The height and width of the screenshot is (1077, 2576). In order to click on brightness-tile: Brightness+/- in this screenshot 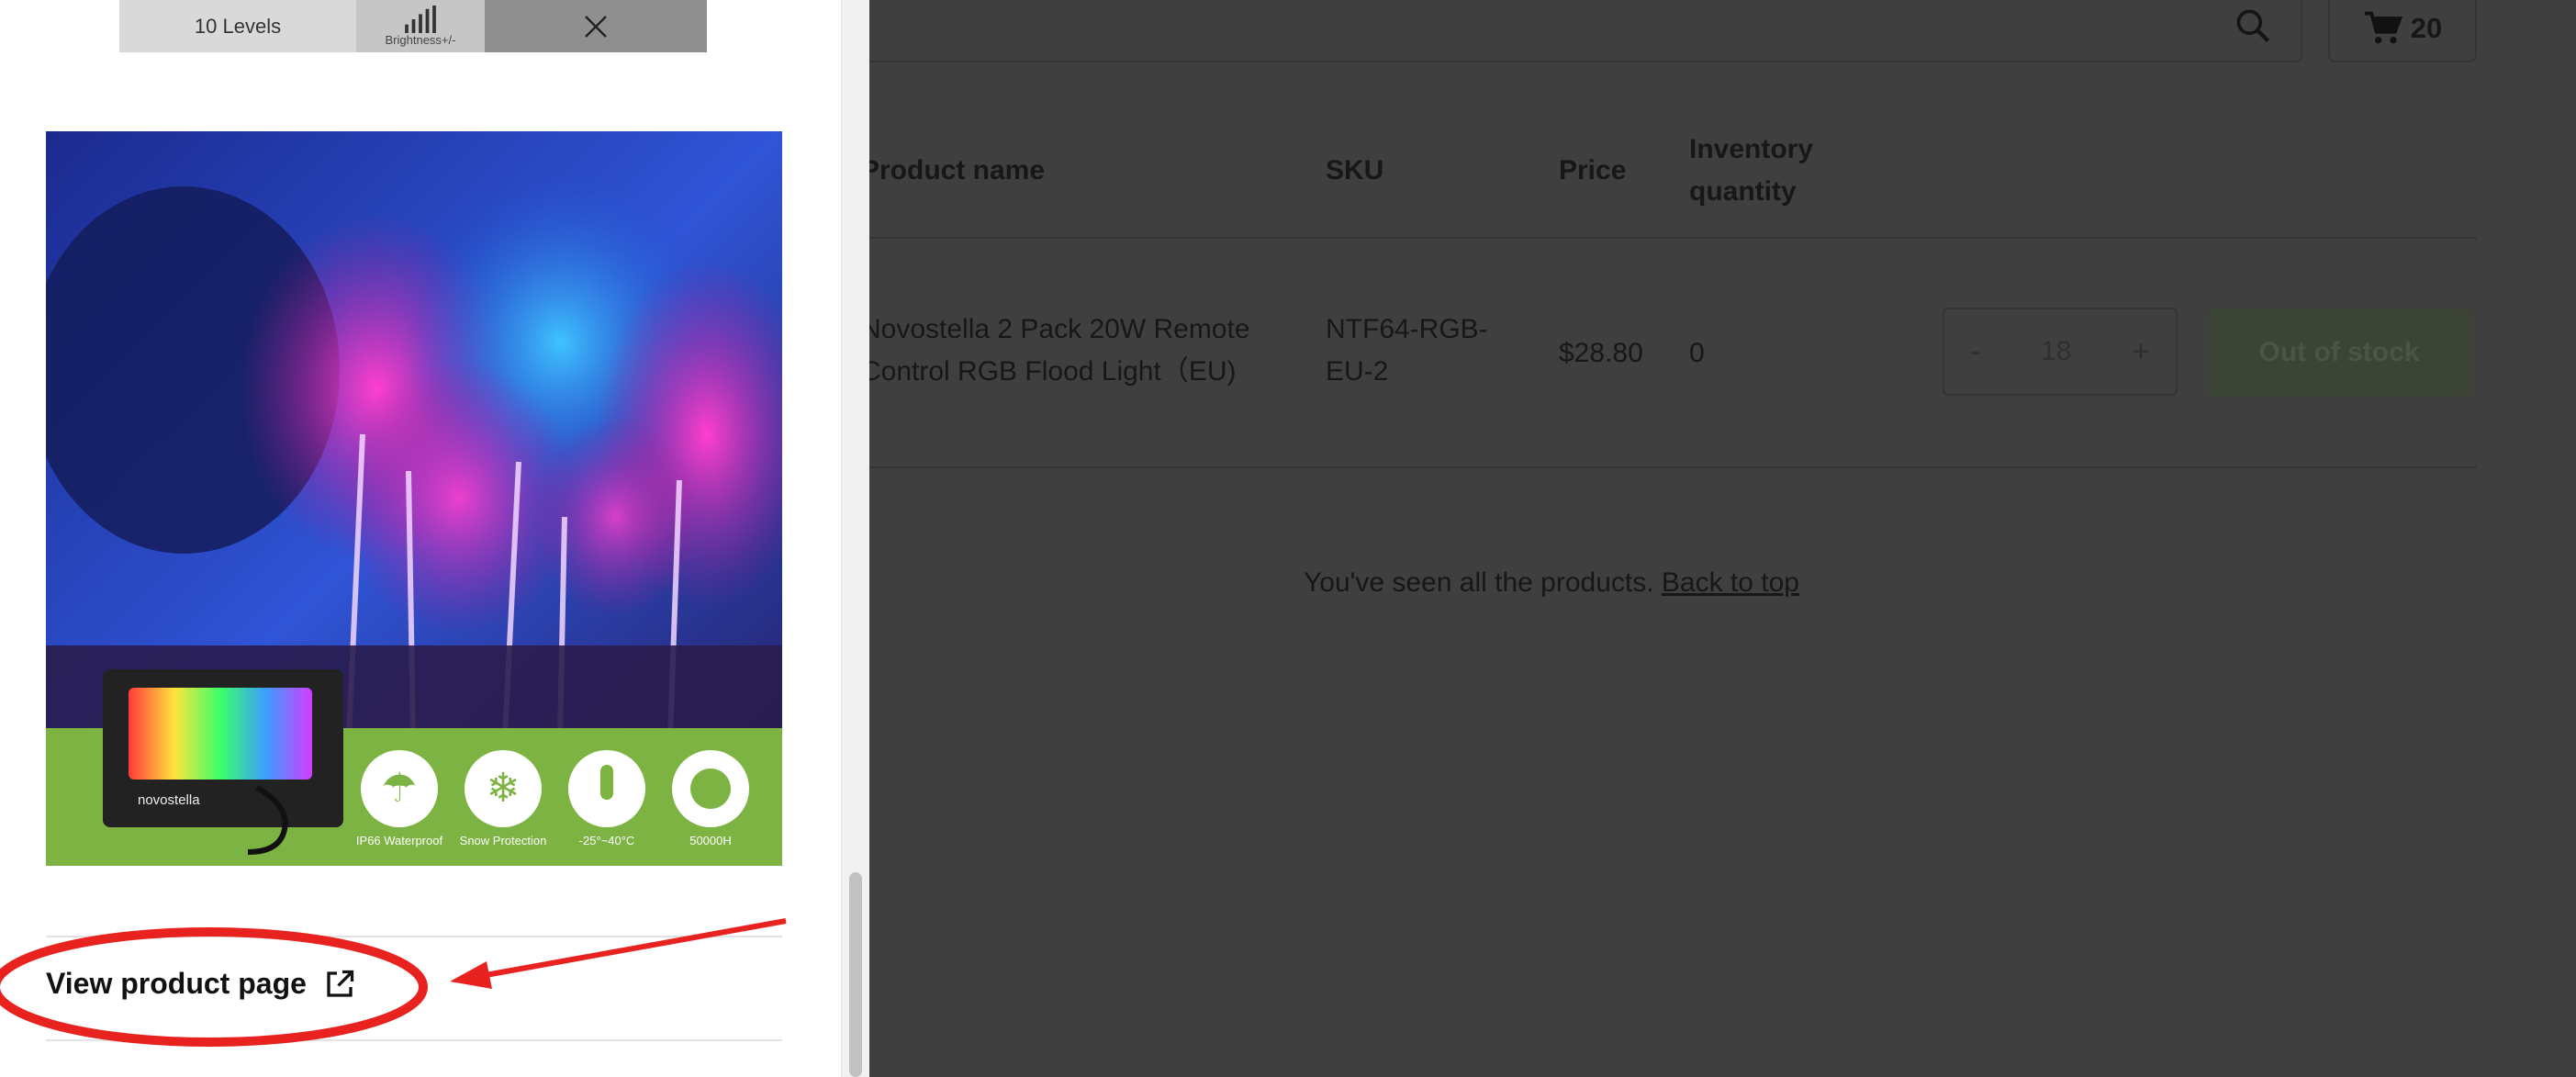, I will do `click(420, 26)`.